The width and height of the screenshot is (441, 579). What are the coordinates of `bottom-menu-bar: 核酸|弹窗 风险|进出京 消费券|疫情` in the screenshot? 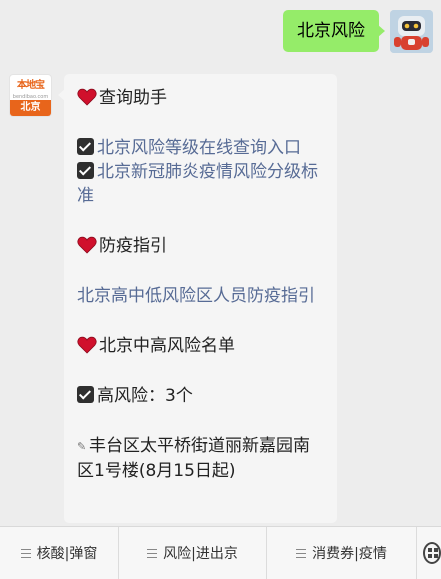 It's located at (220, 552).